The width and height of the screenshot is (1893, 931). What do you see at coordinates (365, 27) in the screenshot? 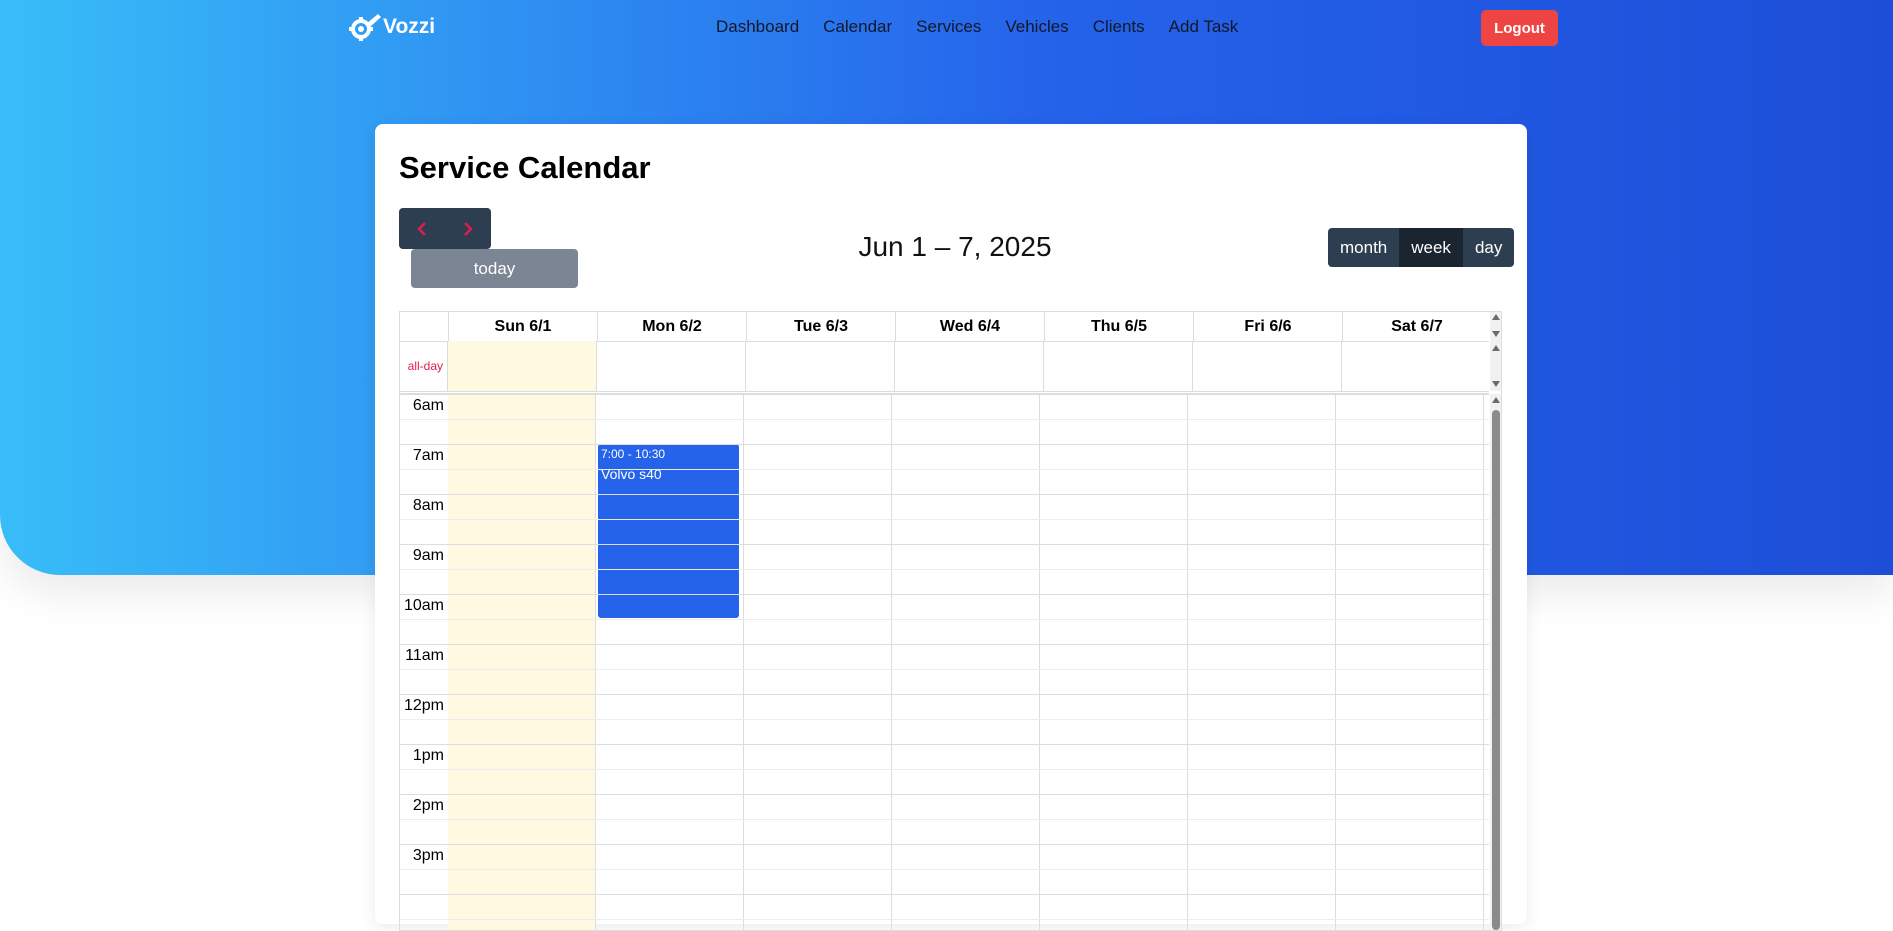
I see `gear-wrench-icon` at bounding box center [365, 27].